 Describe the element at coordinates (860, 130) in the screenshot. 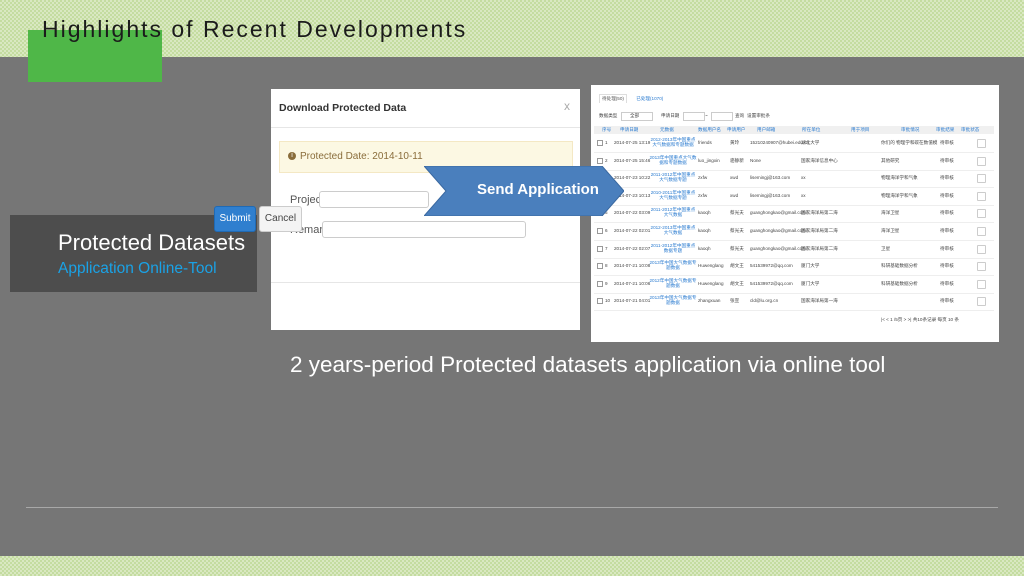

I see `table-header-cell: 用于项目` at that location.